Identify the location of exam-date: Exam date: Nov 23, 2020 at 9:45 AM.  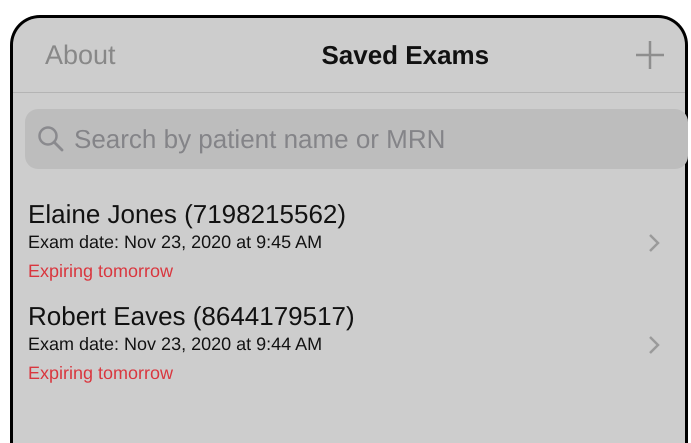
(176, 242).